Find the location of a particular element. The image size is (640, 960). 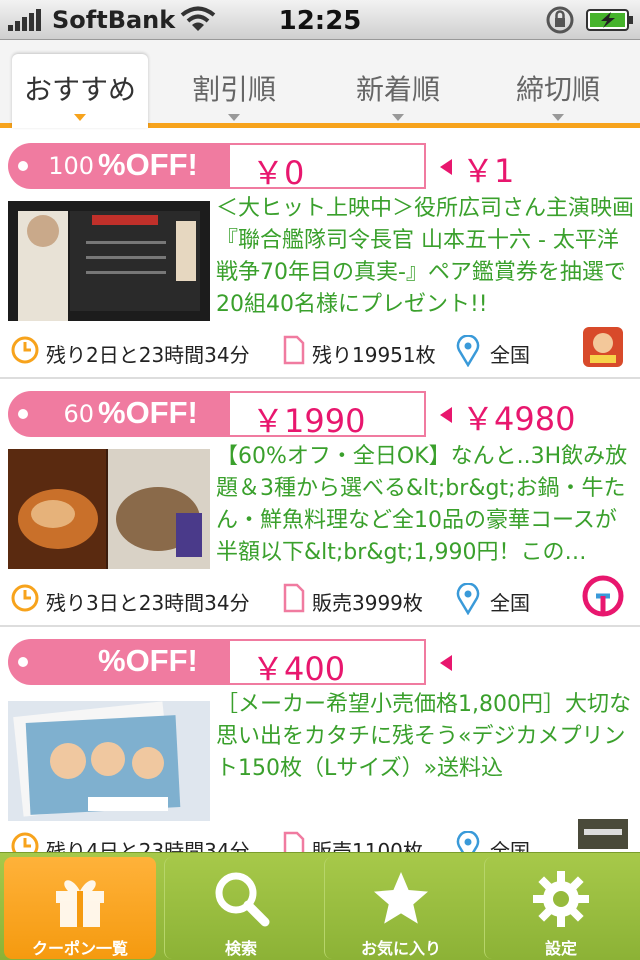

time-left: 残り4日と23時間34分 is located at coordinates (148, 846).